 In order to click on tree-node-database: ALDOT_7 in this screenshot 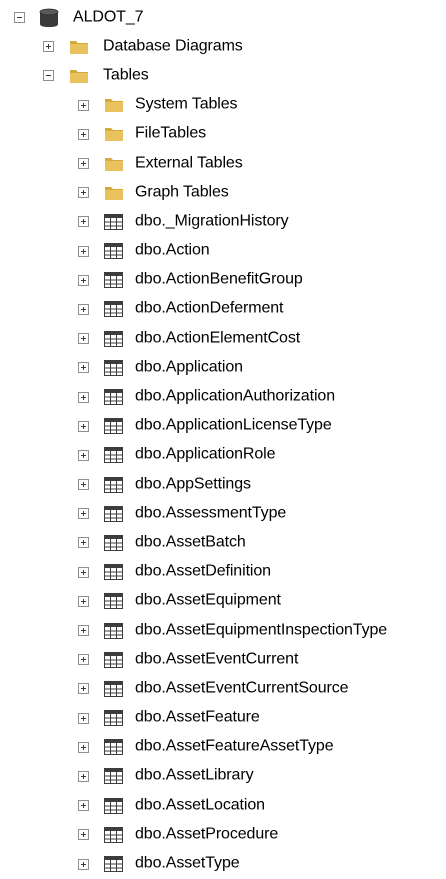, I will do `click(223, 17)`.